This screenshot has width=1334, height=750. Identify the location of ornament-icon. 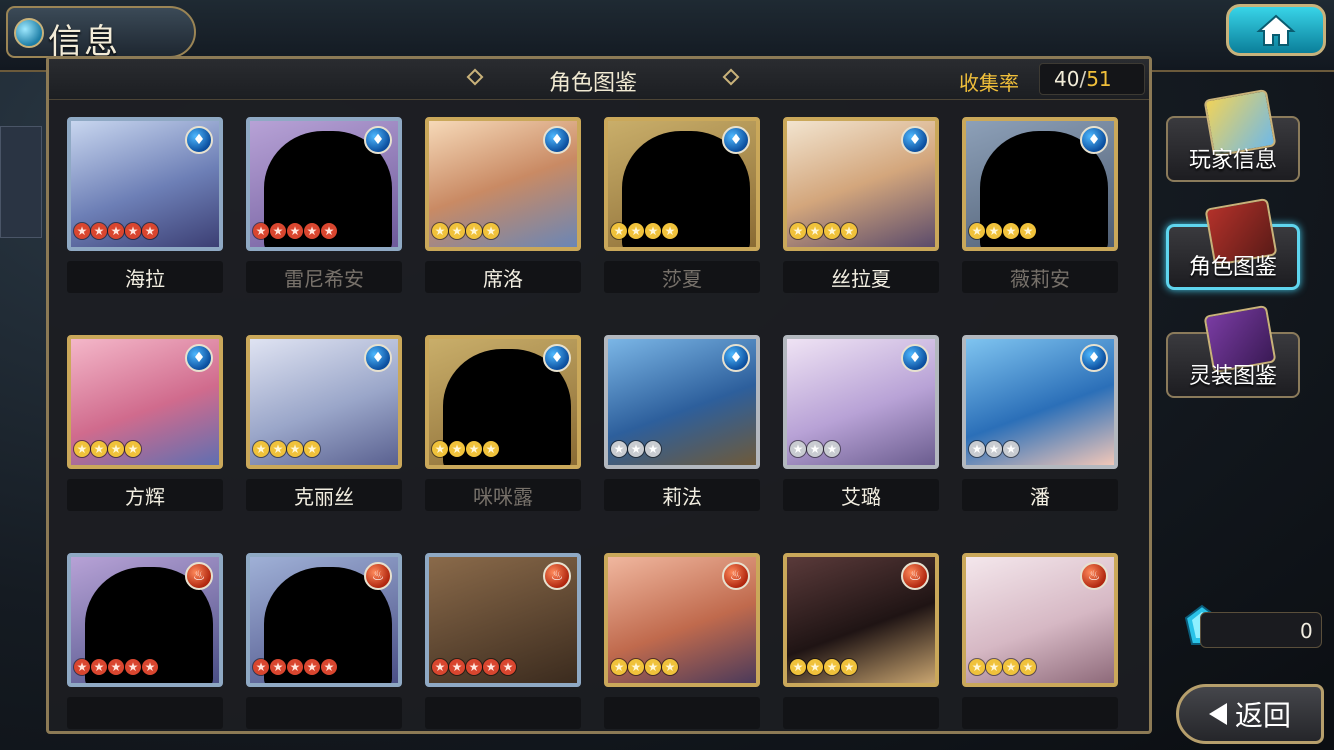
(475, 77).